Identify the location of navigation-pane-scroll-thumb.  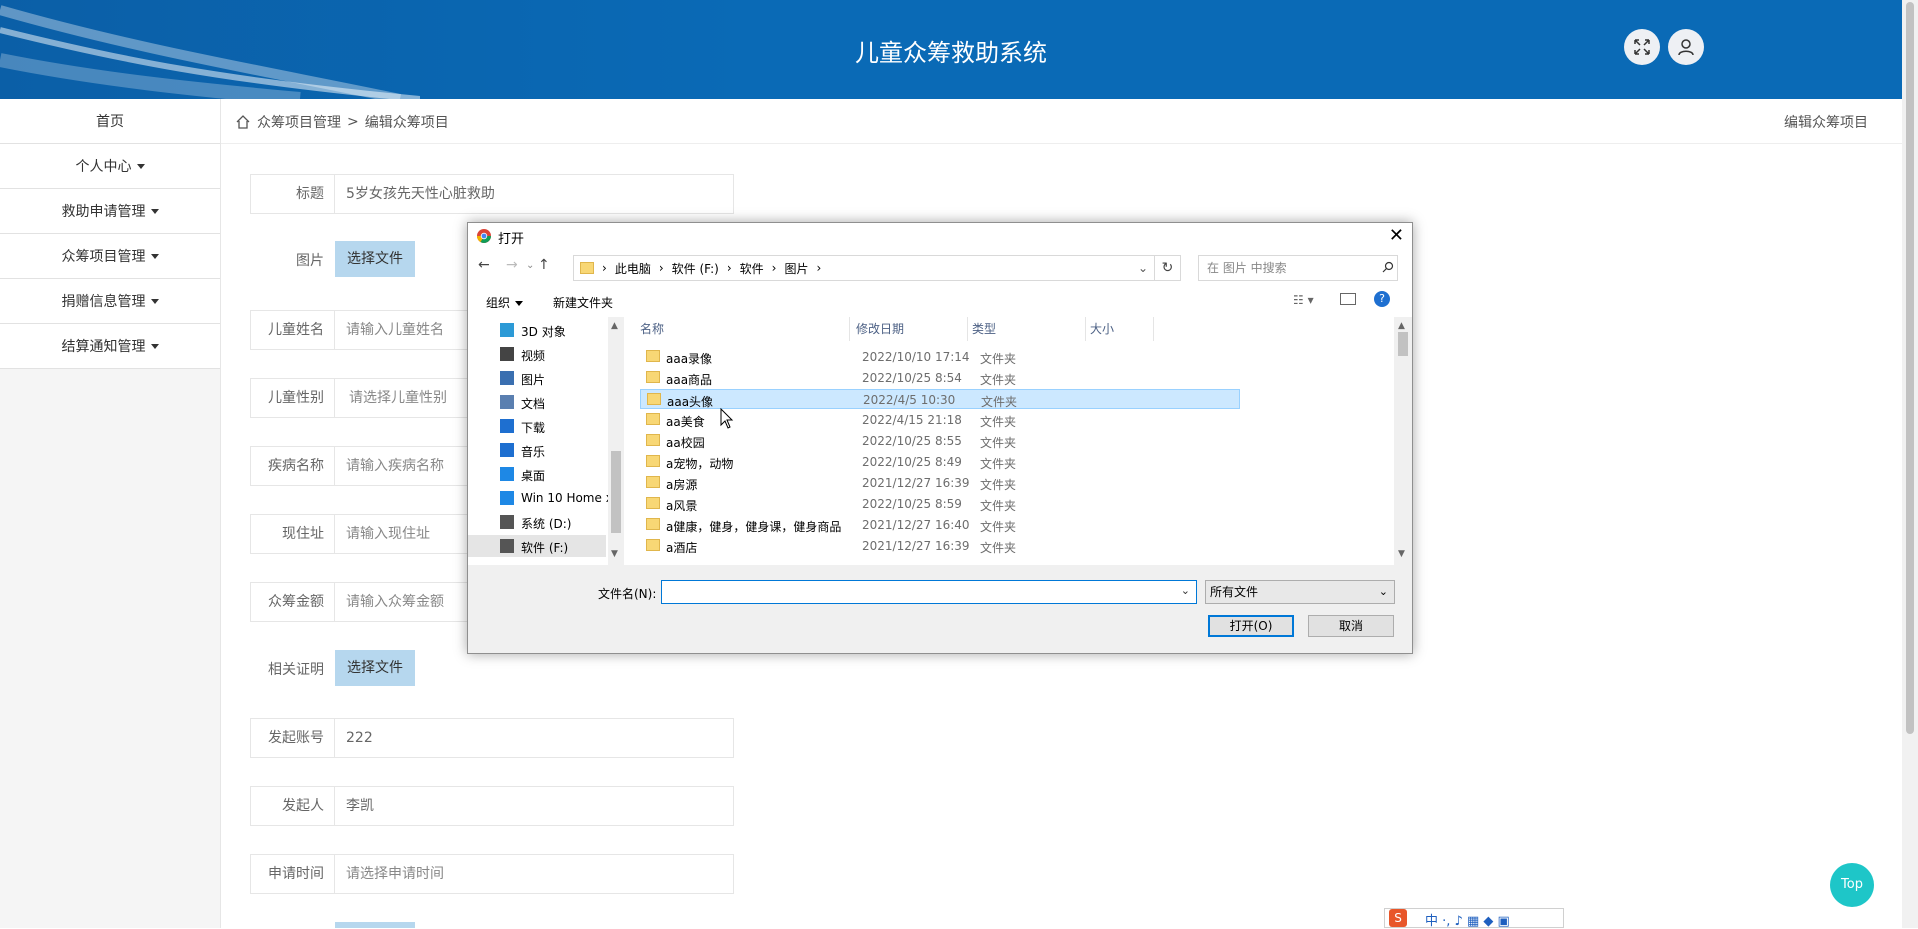
(616, 492).